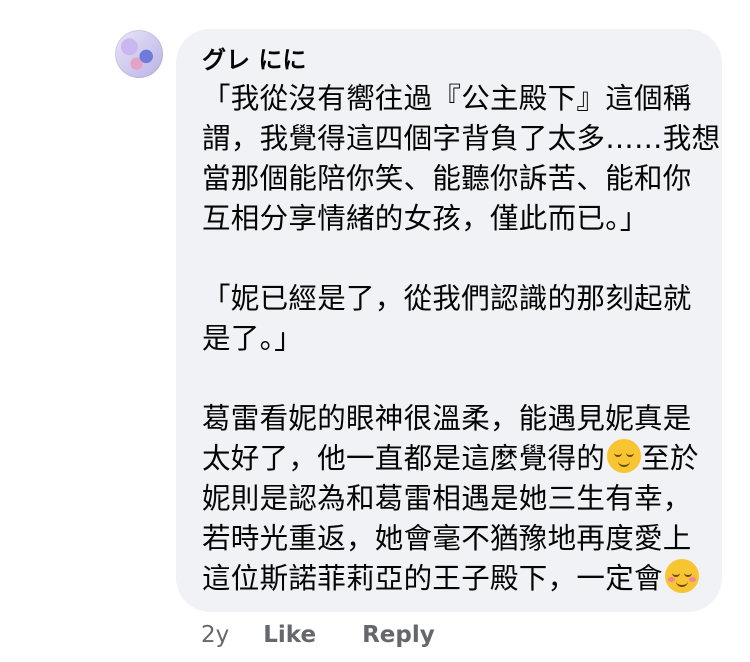  What do you see at coordinates (341, 635) in the screenshot?
I see `comment-actions: 2y Like Reply` at bounding box center [341, 635].